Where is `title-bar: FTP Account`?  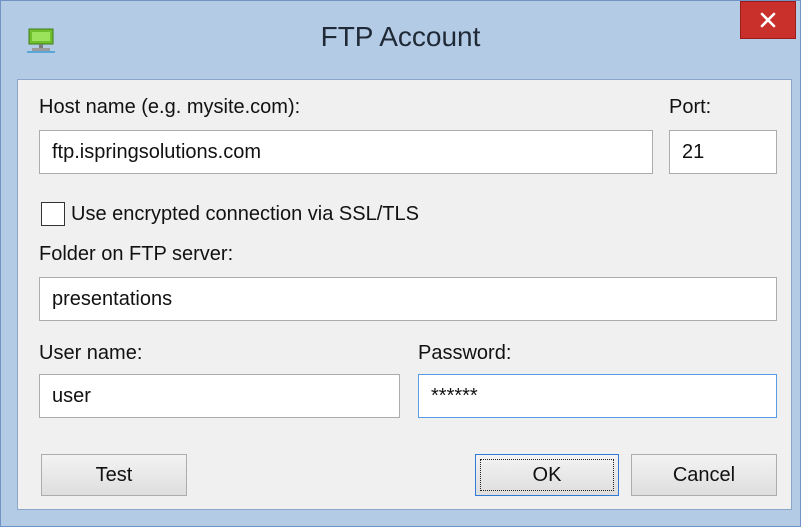
title-bar: FTP Account is located at coordinates (400, 40).